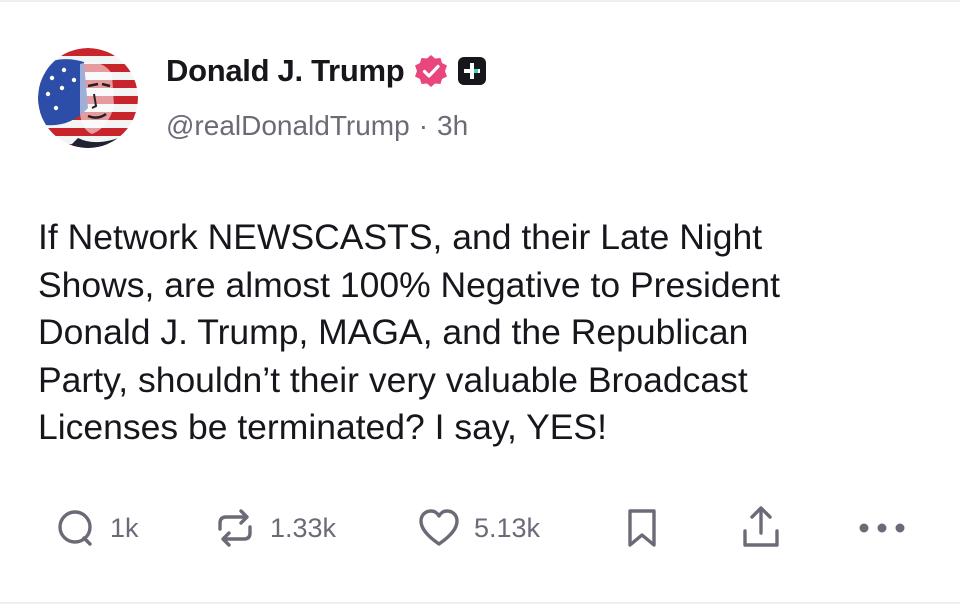 This screenshot has width=960, height=604. Describe the element at coordinates (431, 71) in the screenshot. I see `verified-badge-icon` at that location.